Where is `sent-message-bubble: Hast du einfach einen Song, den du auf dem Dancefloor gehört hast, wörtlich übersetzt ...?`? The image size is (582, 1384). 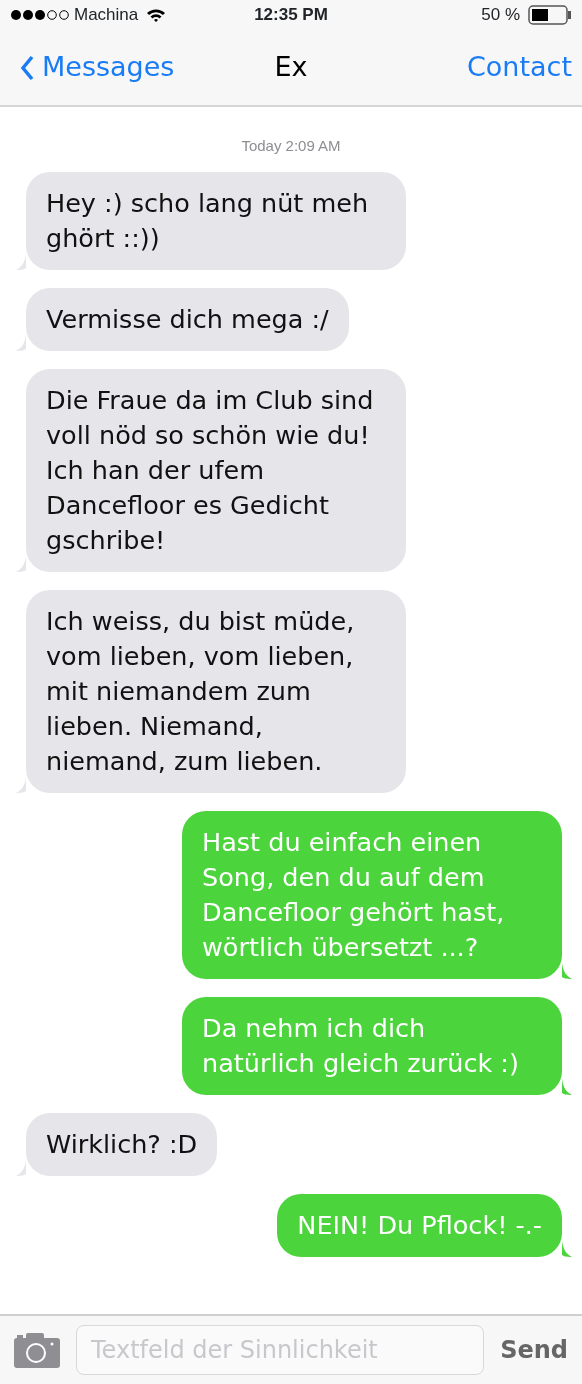
sent-message-bubble: Hast du einfach einen Song, den du auf dem Dancefloor gehört hast, wörtlich übersetzt ...? is located at coordinates (372, 894).